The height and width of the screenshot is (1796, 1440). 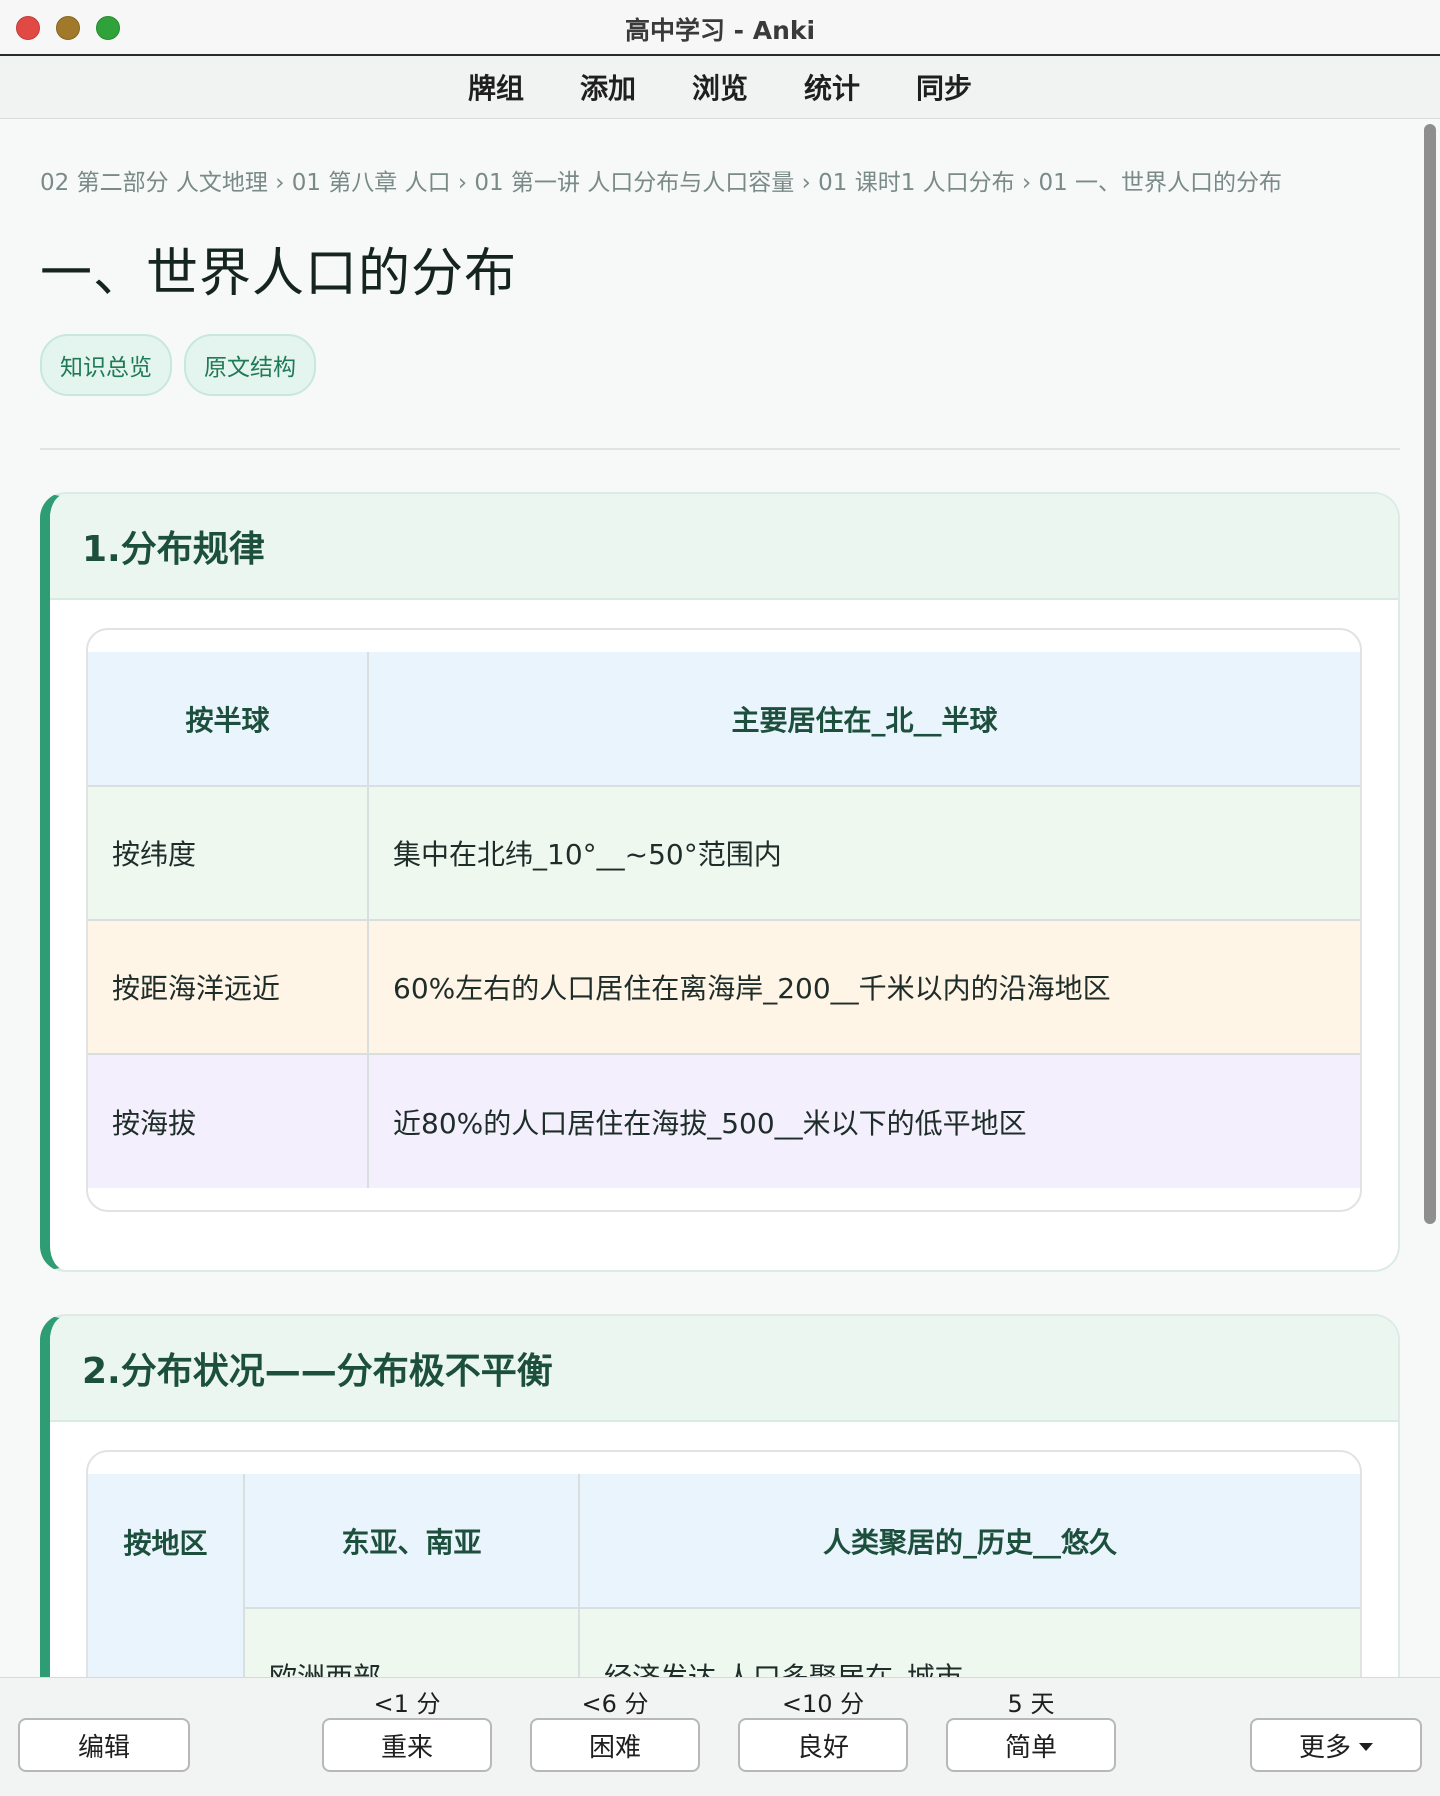 I want to click on main-toolbar: 牌组 添加 浏览 统计 同步, so click(x=720, y=87).